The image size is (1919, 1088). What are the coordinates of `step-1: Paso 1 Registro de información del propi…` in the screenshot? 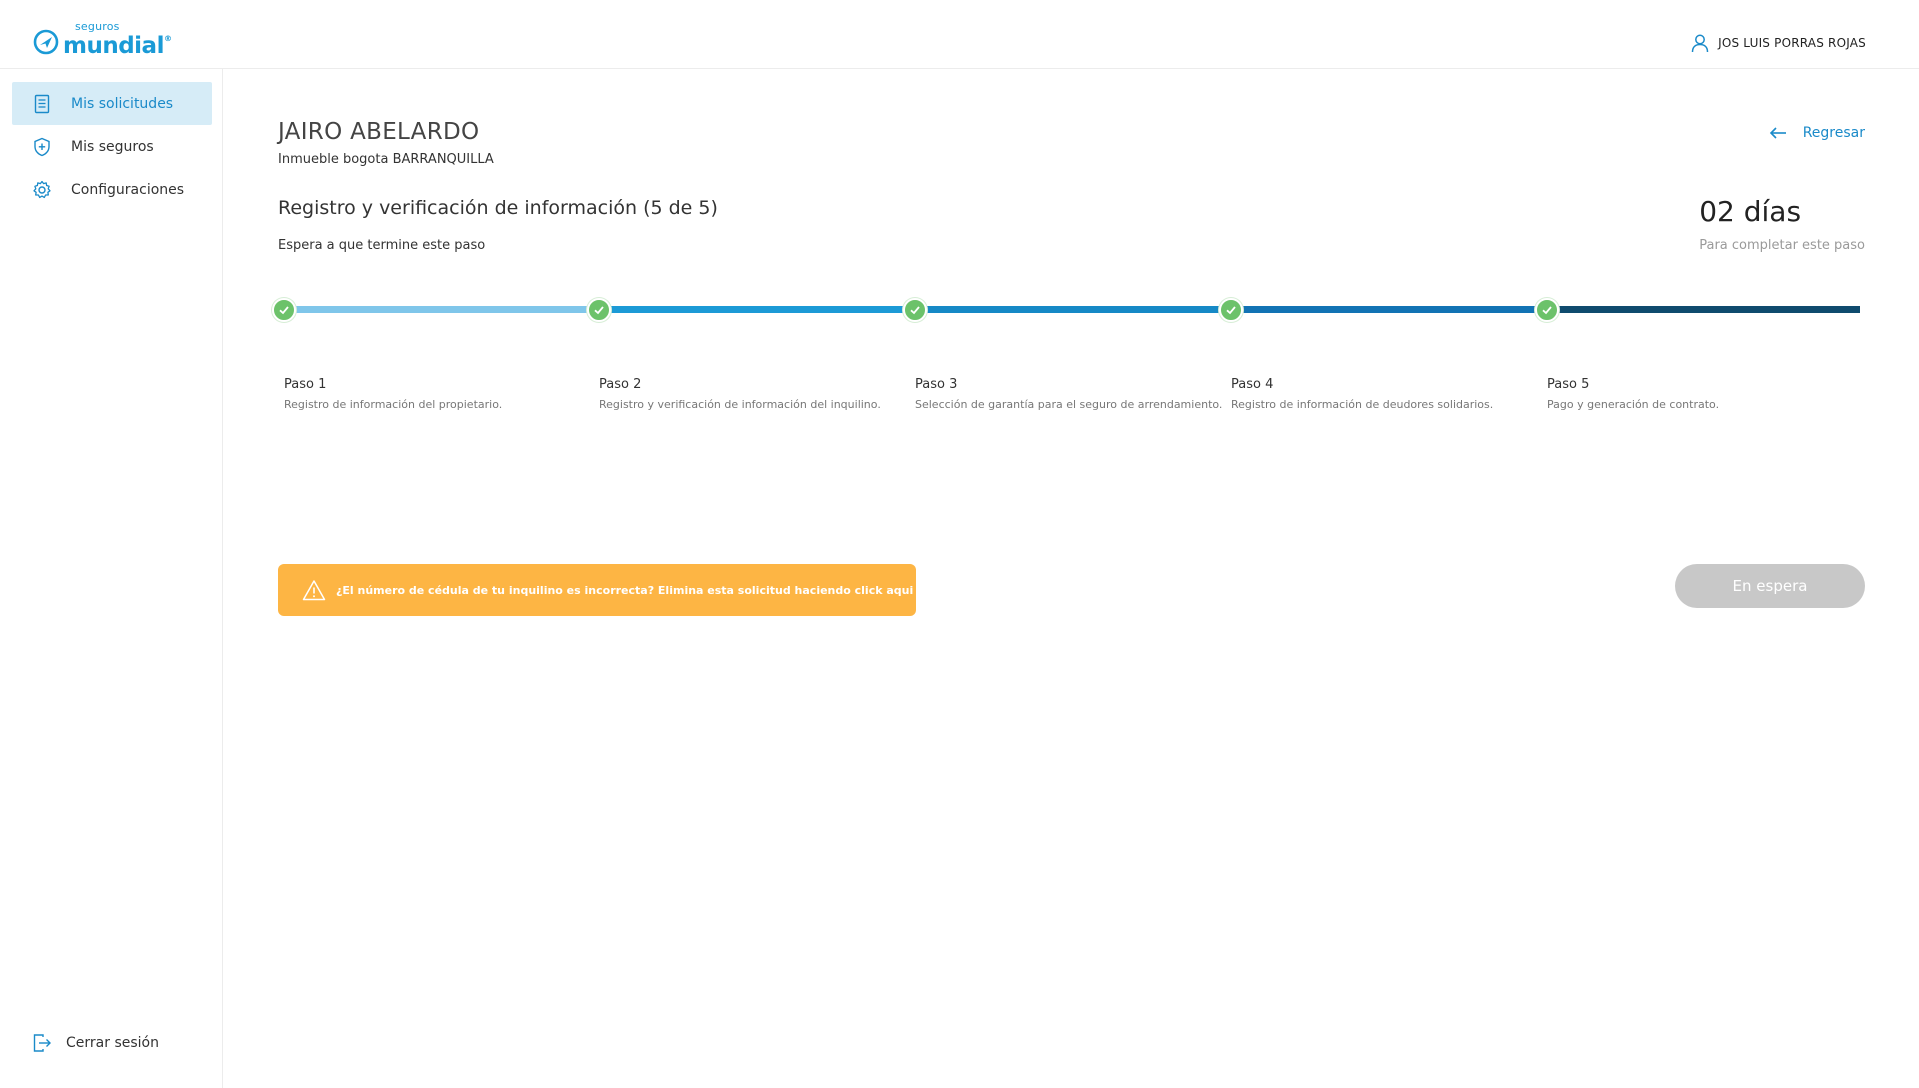 It's located at (439, 394).